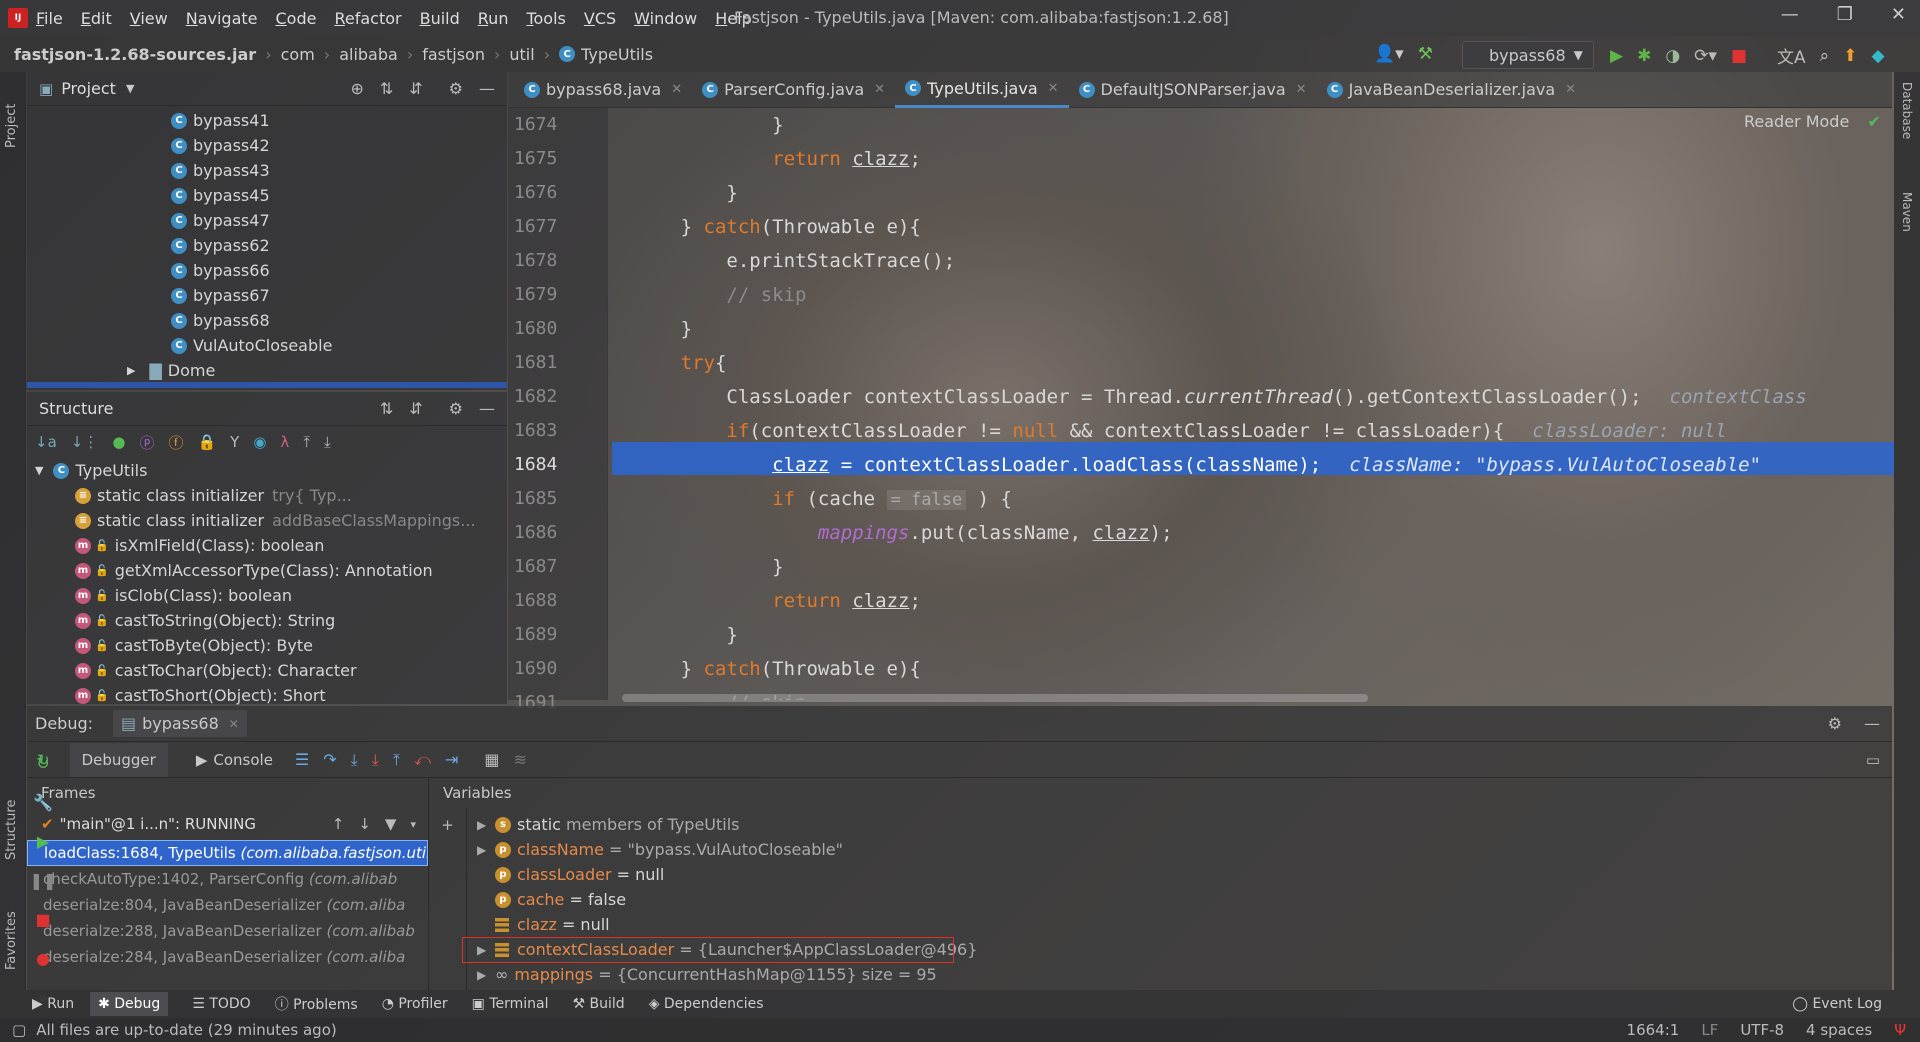 This screenshot has width=1920, height=1042. I want to click on tool-event-log: ◯ Event Log, so click(1837, 1004).